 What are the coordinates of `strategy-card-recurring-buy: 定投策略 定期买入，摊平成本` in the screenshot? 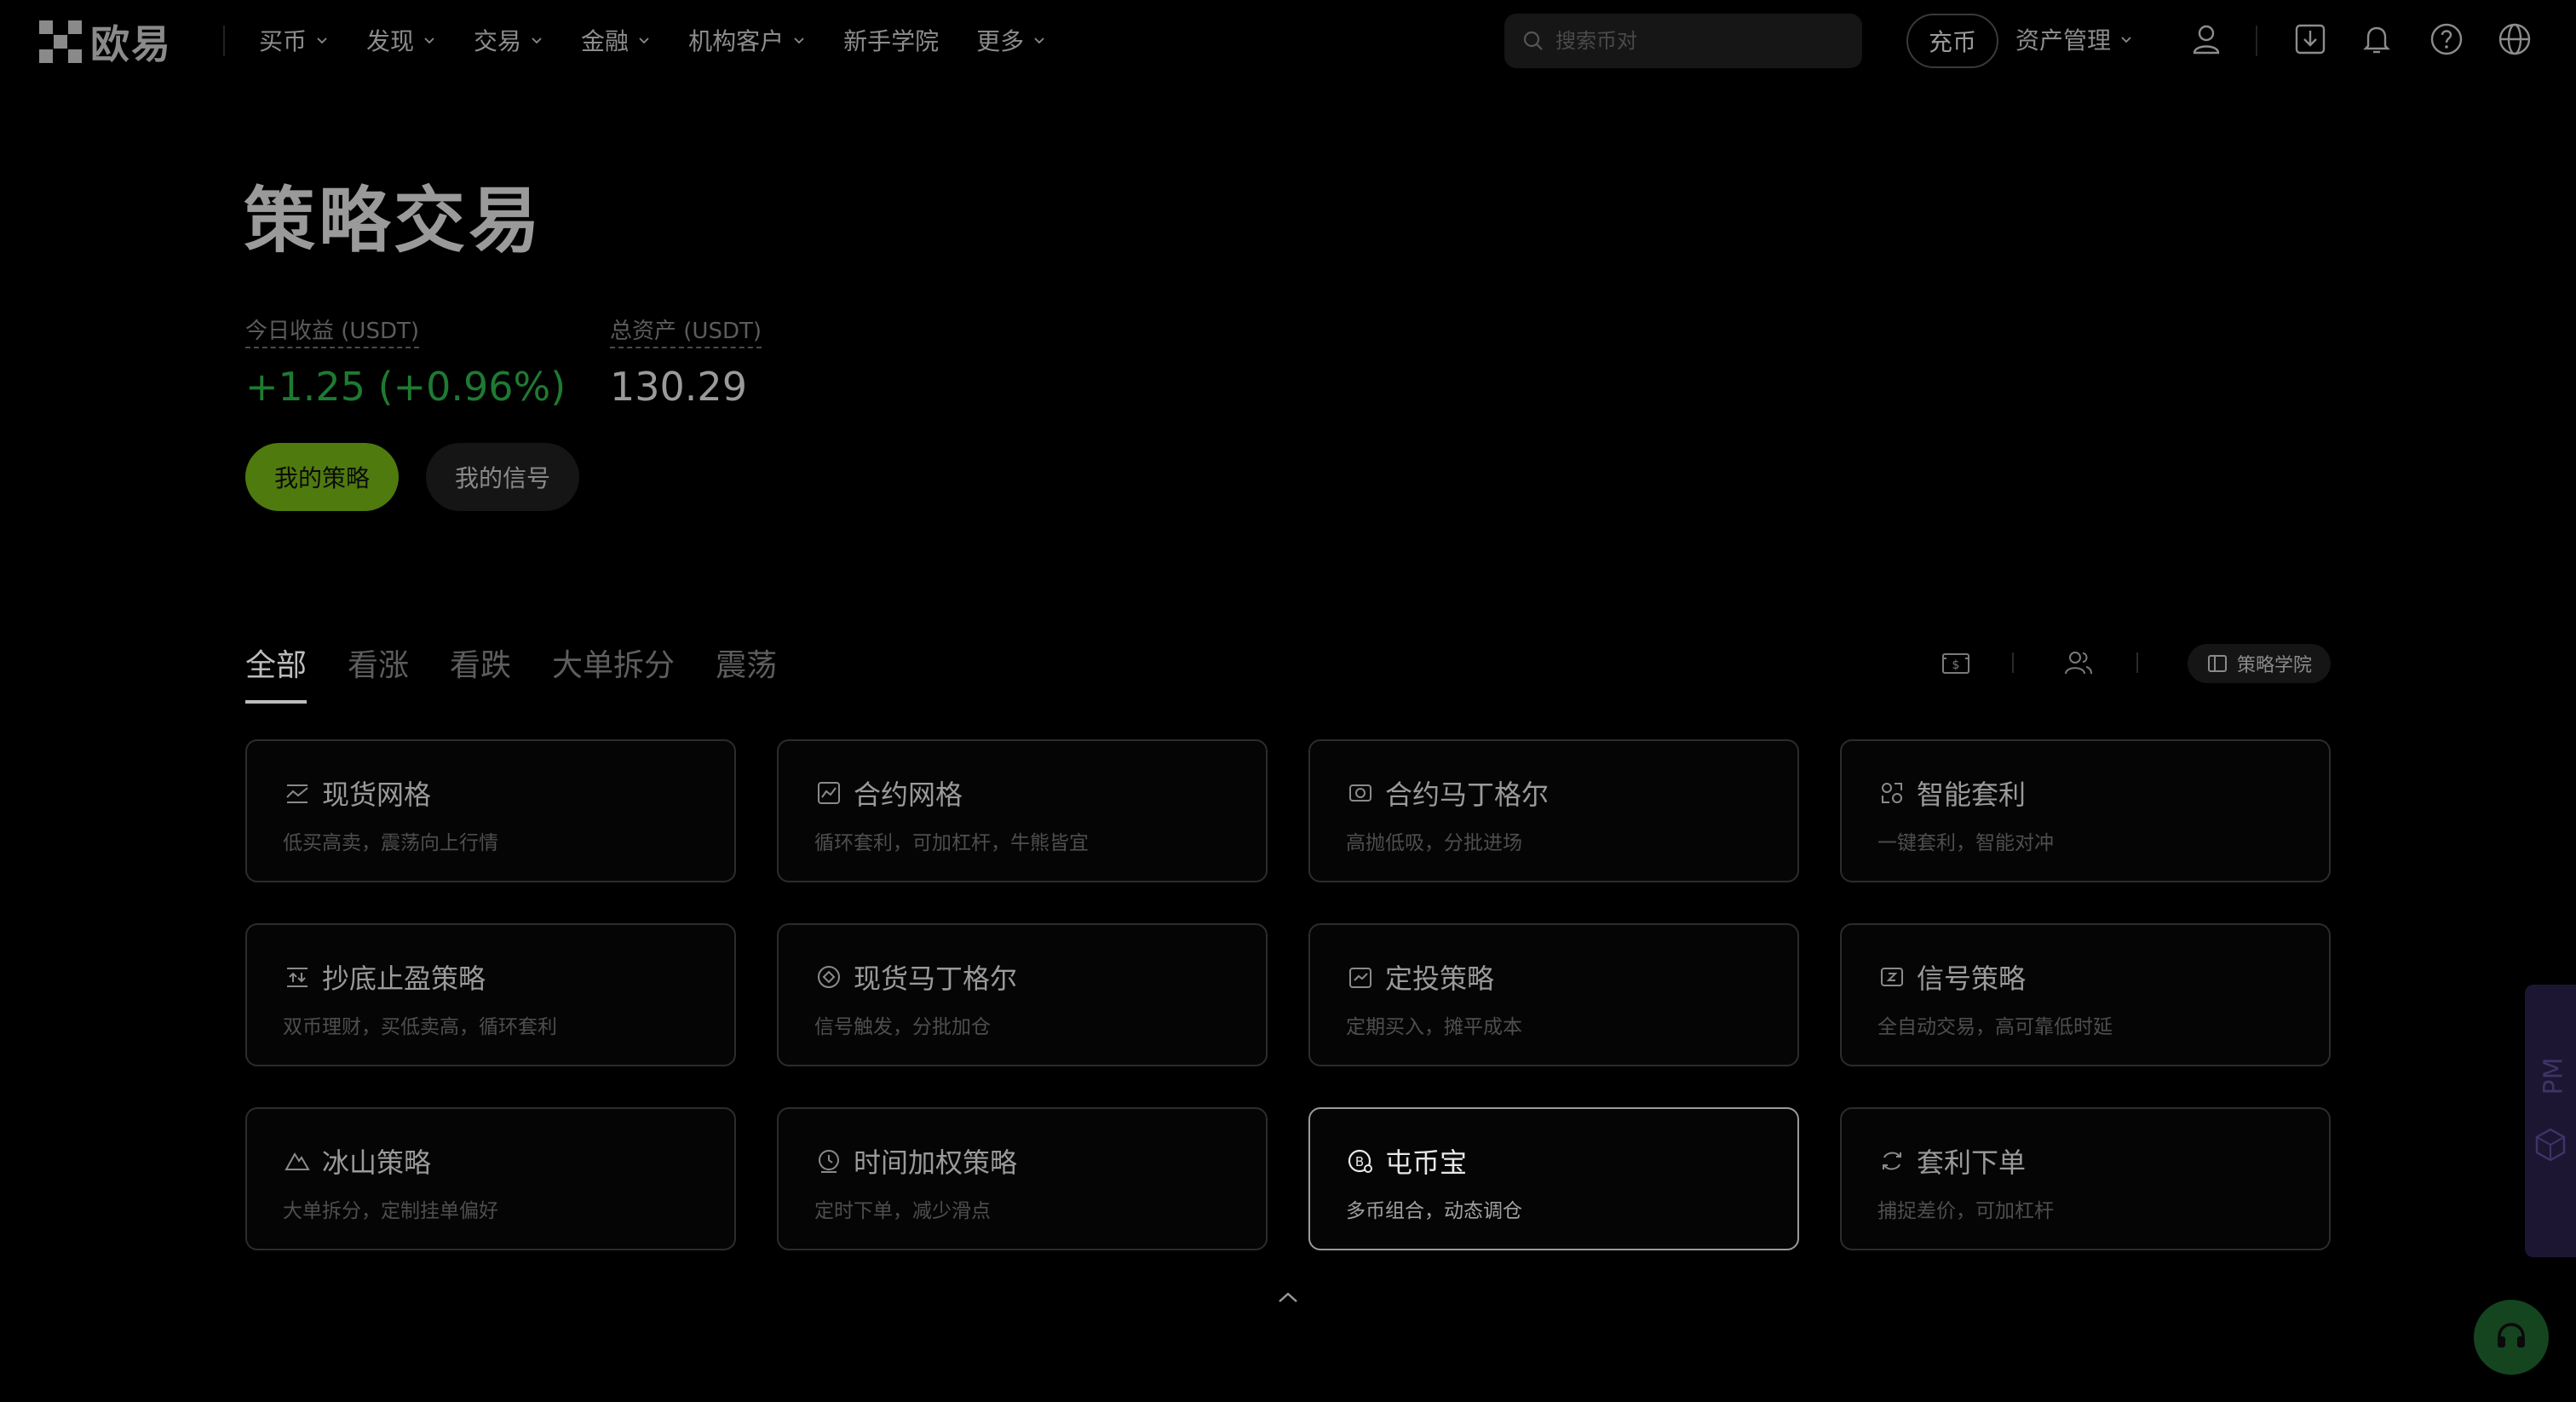 It's located at (1554, 994).